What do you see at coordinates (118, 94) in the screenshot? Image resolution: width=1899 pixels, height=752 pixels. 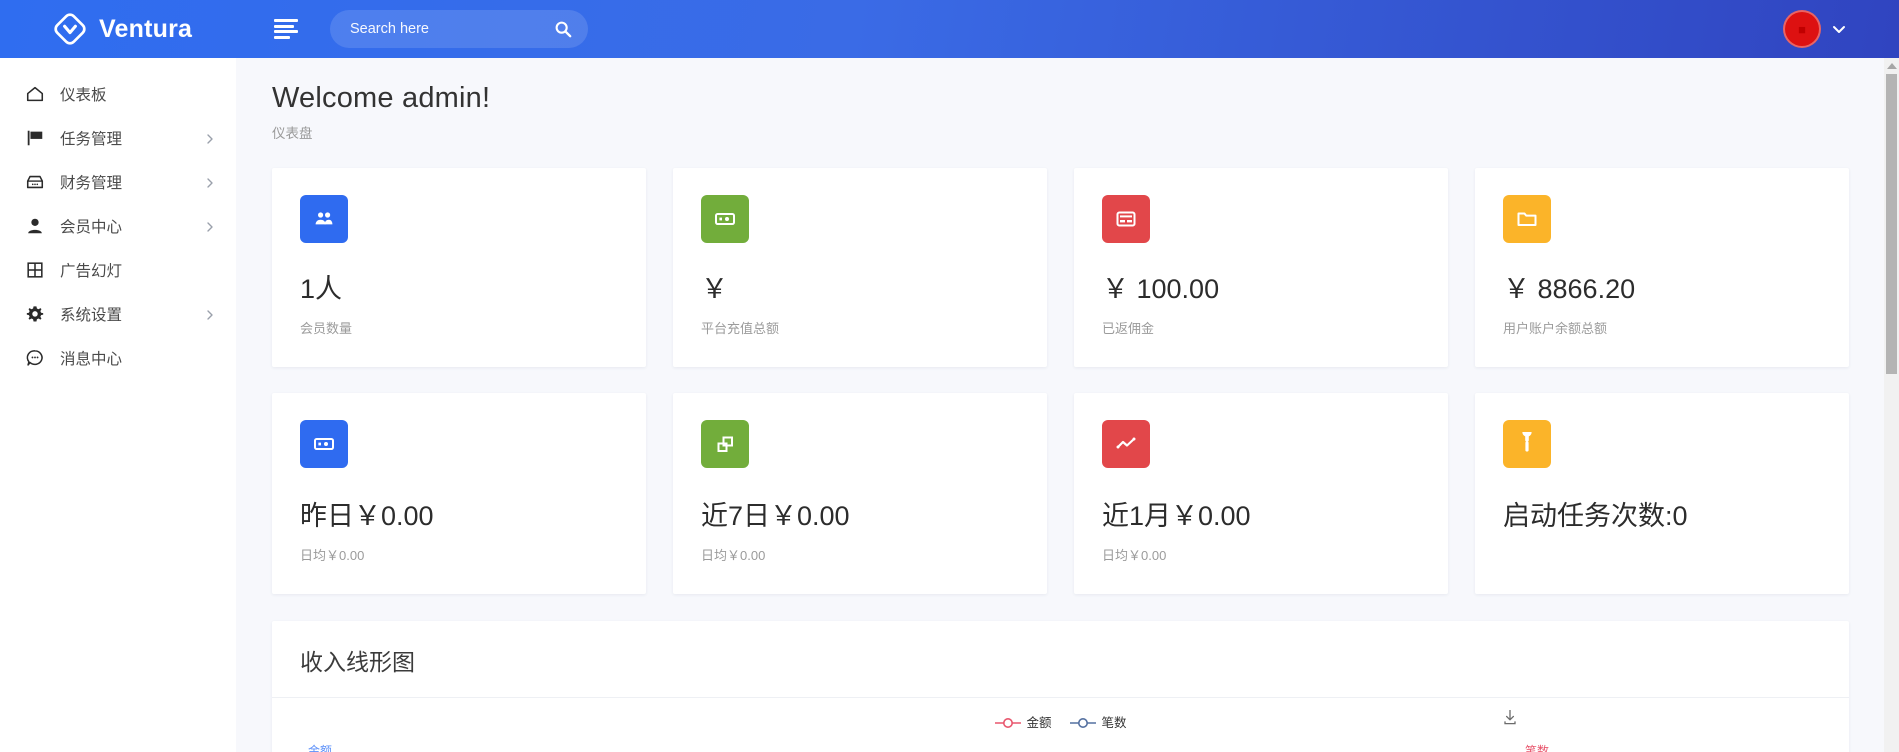 I see `sidebar-item-dashboard: 仪表板` at bounding box center [118, 94].